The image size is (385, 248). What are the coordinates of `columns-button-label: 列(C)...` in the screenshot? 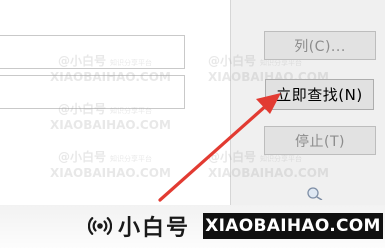 It's located at (320, 46).